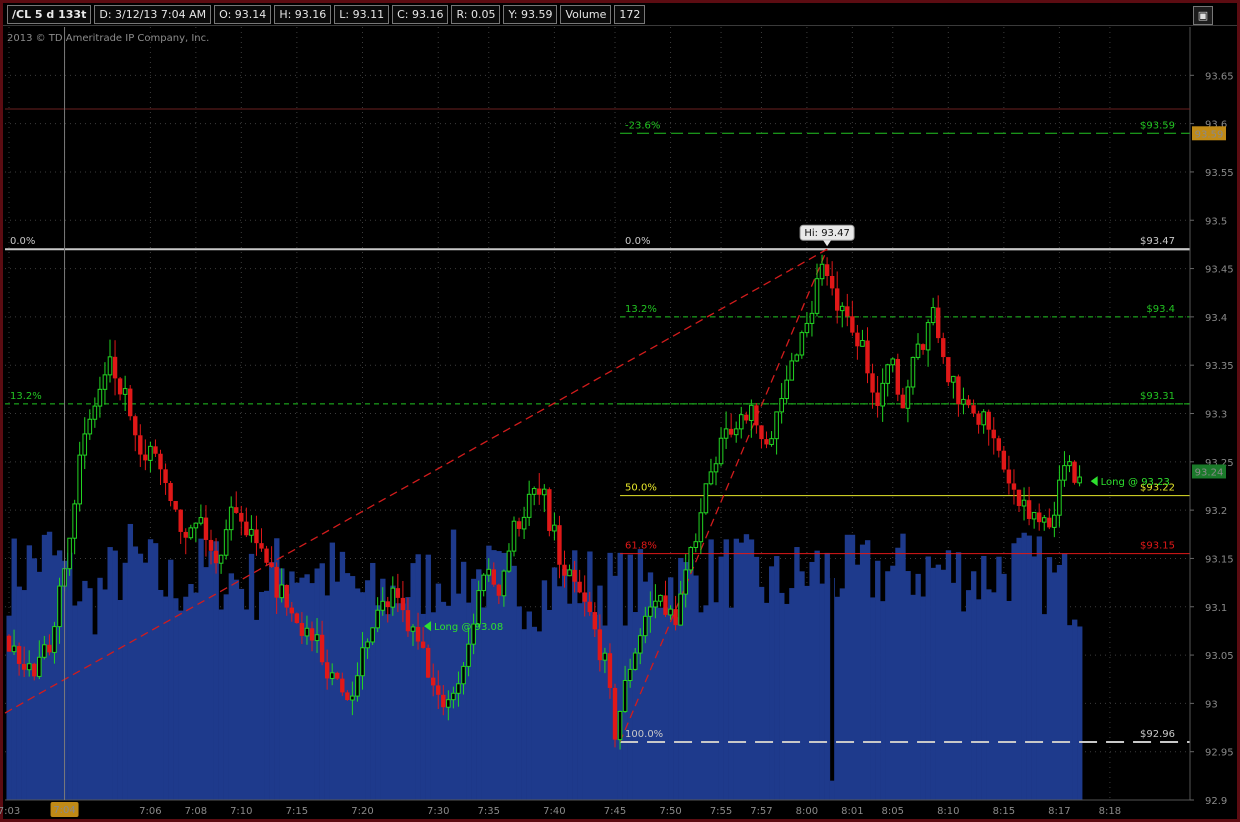 The image size is (1240, 822). What do you see at coordinates (1209, 472) in the screenshot?
I see `price-badge-label: 93.24` at bounding box center [1209, 472].